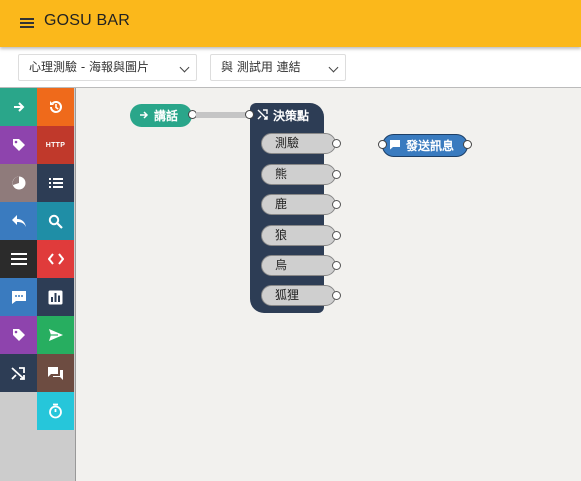 The height and width of the screenshot is (481, 581). I want to click on app-header: GOSU BAR, so click(290, 23).